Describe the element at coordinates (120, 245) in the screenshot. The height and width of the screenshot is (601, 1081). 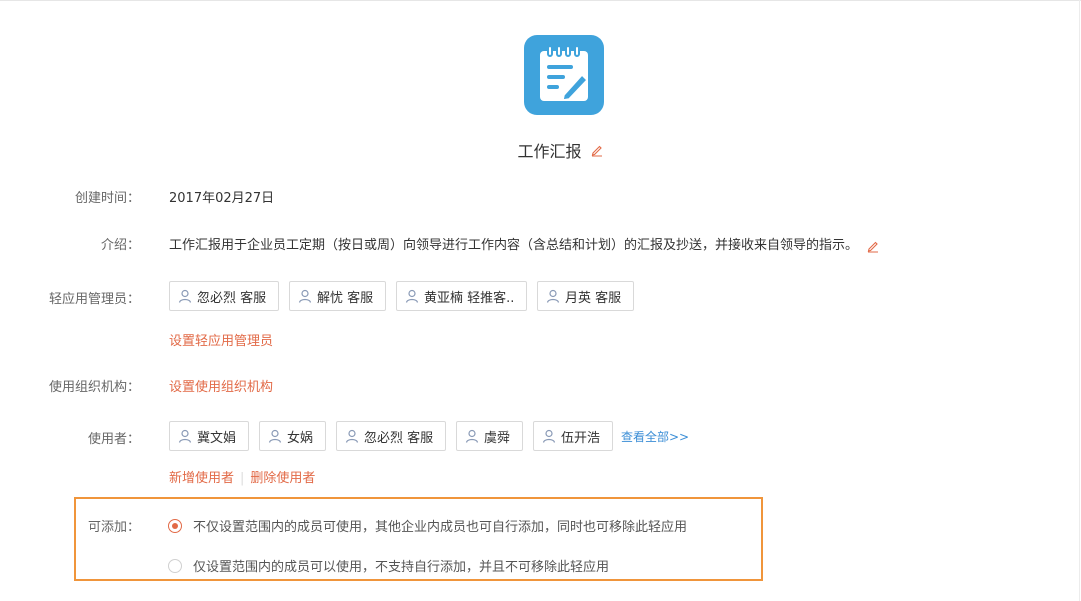
I see `intro-label: 介绍：` at that location.